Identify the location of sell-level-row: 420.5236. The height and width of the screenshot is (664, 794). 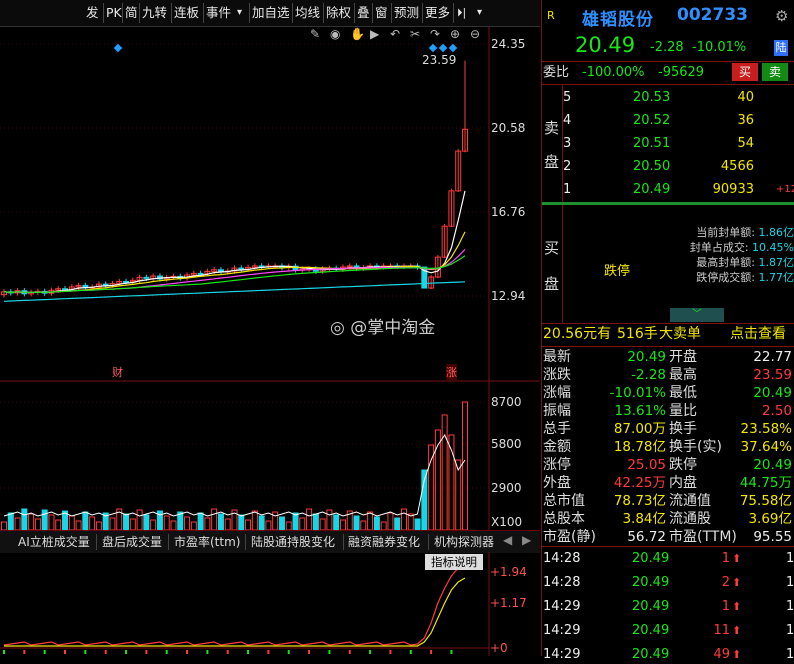
(668, 120).